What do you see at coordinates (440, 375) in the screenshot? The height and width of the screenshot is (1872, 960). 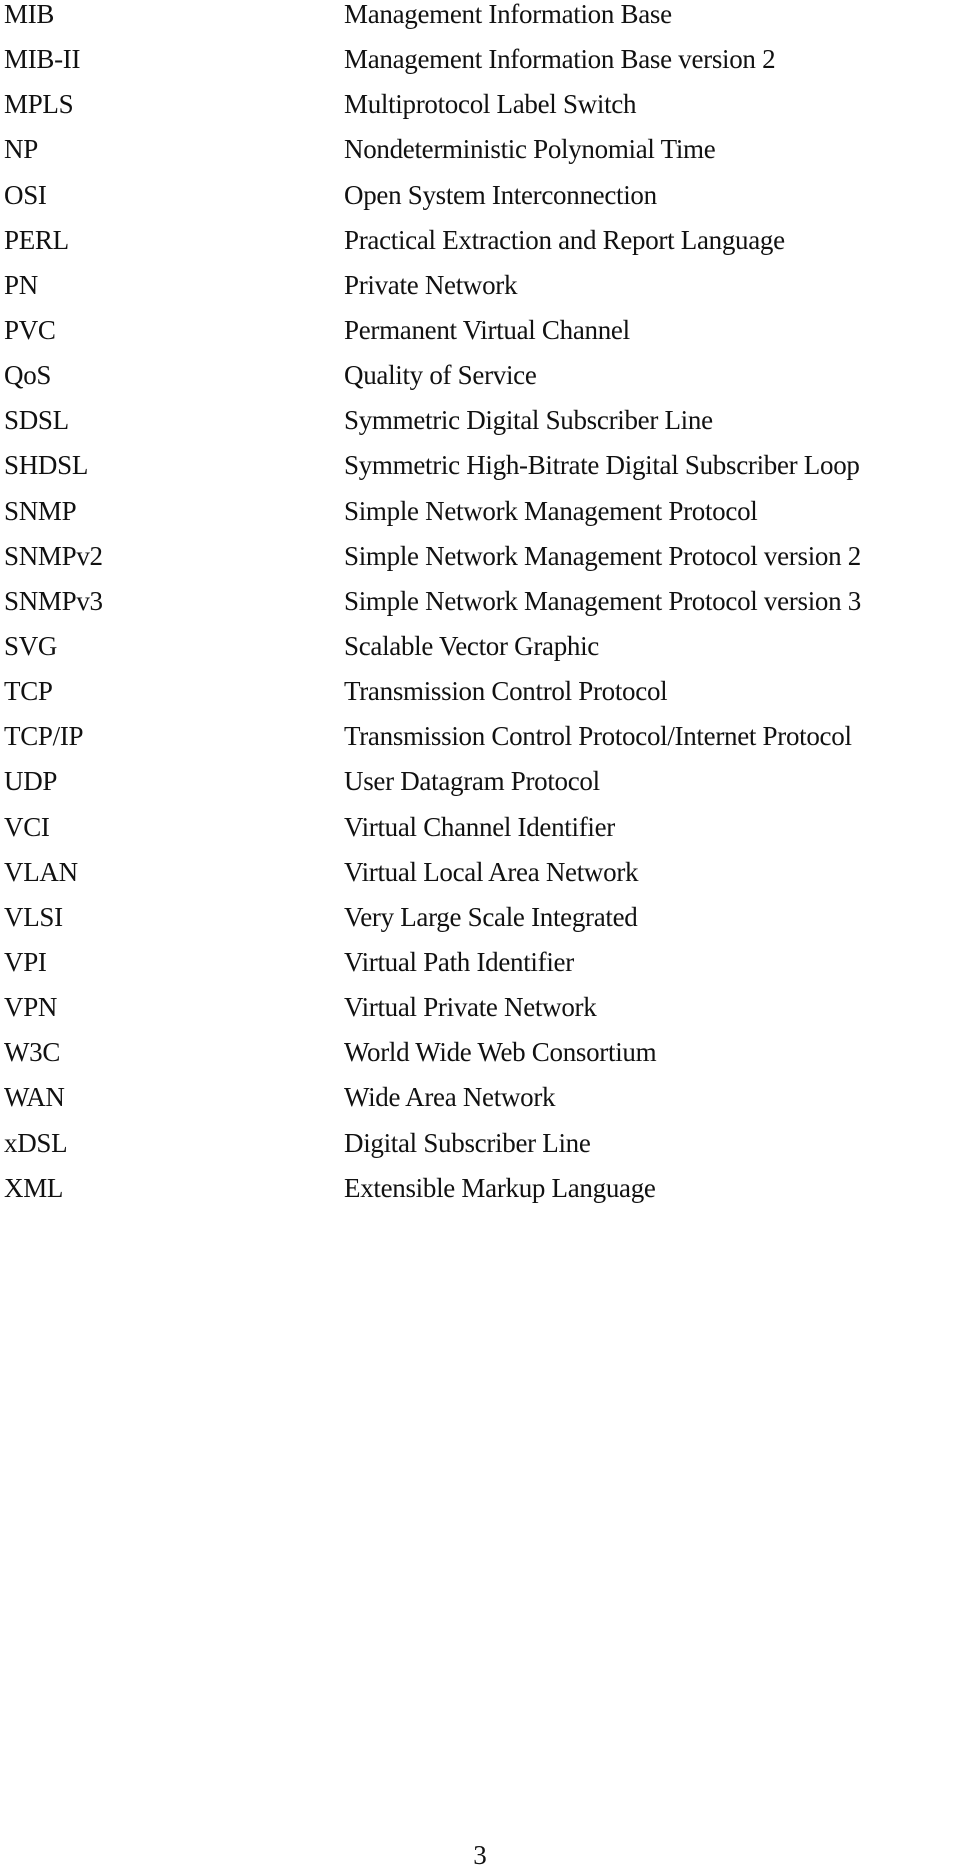 I see `abbreviation-definition: Quality of Service` at bounding box center [440, 375].